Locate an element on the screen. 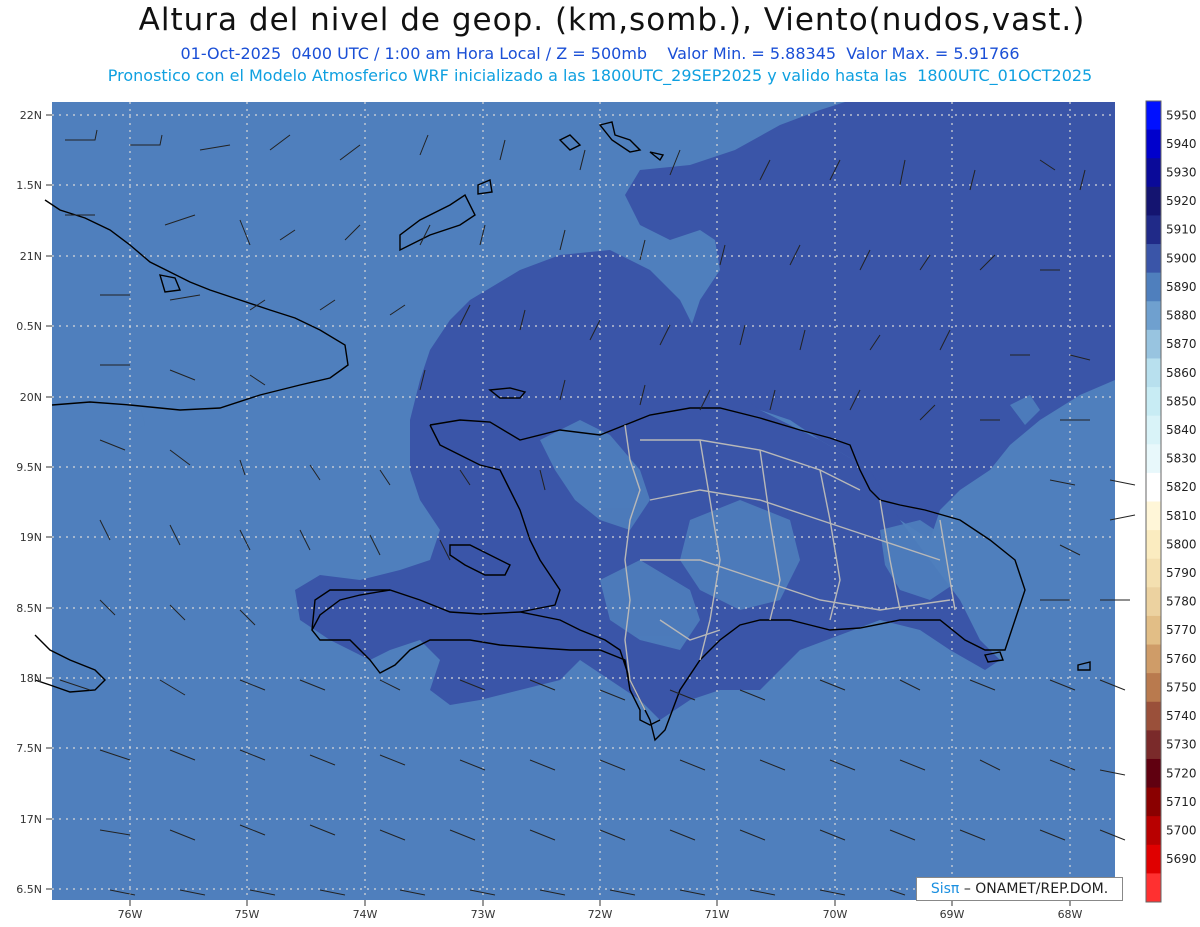 Image resolution: width=1200 pixels, height=927 pixels. lon-label: 68W is located at coordinates (1070, 914).